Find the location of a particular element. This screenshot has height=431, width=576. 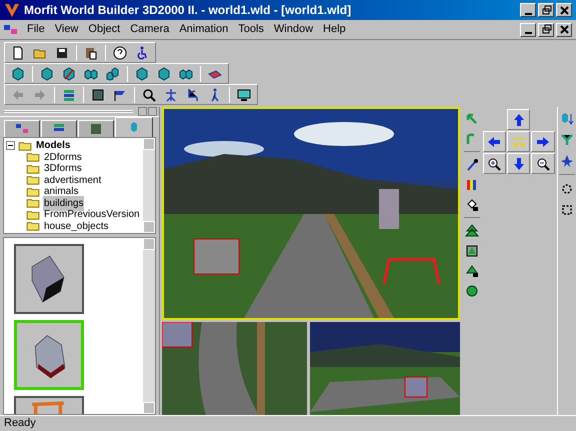

forward-arrow-icon is located at coordinates (40, 95).